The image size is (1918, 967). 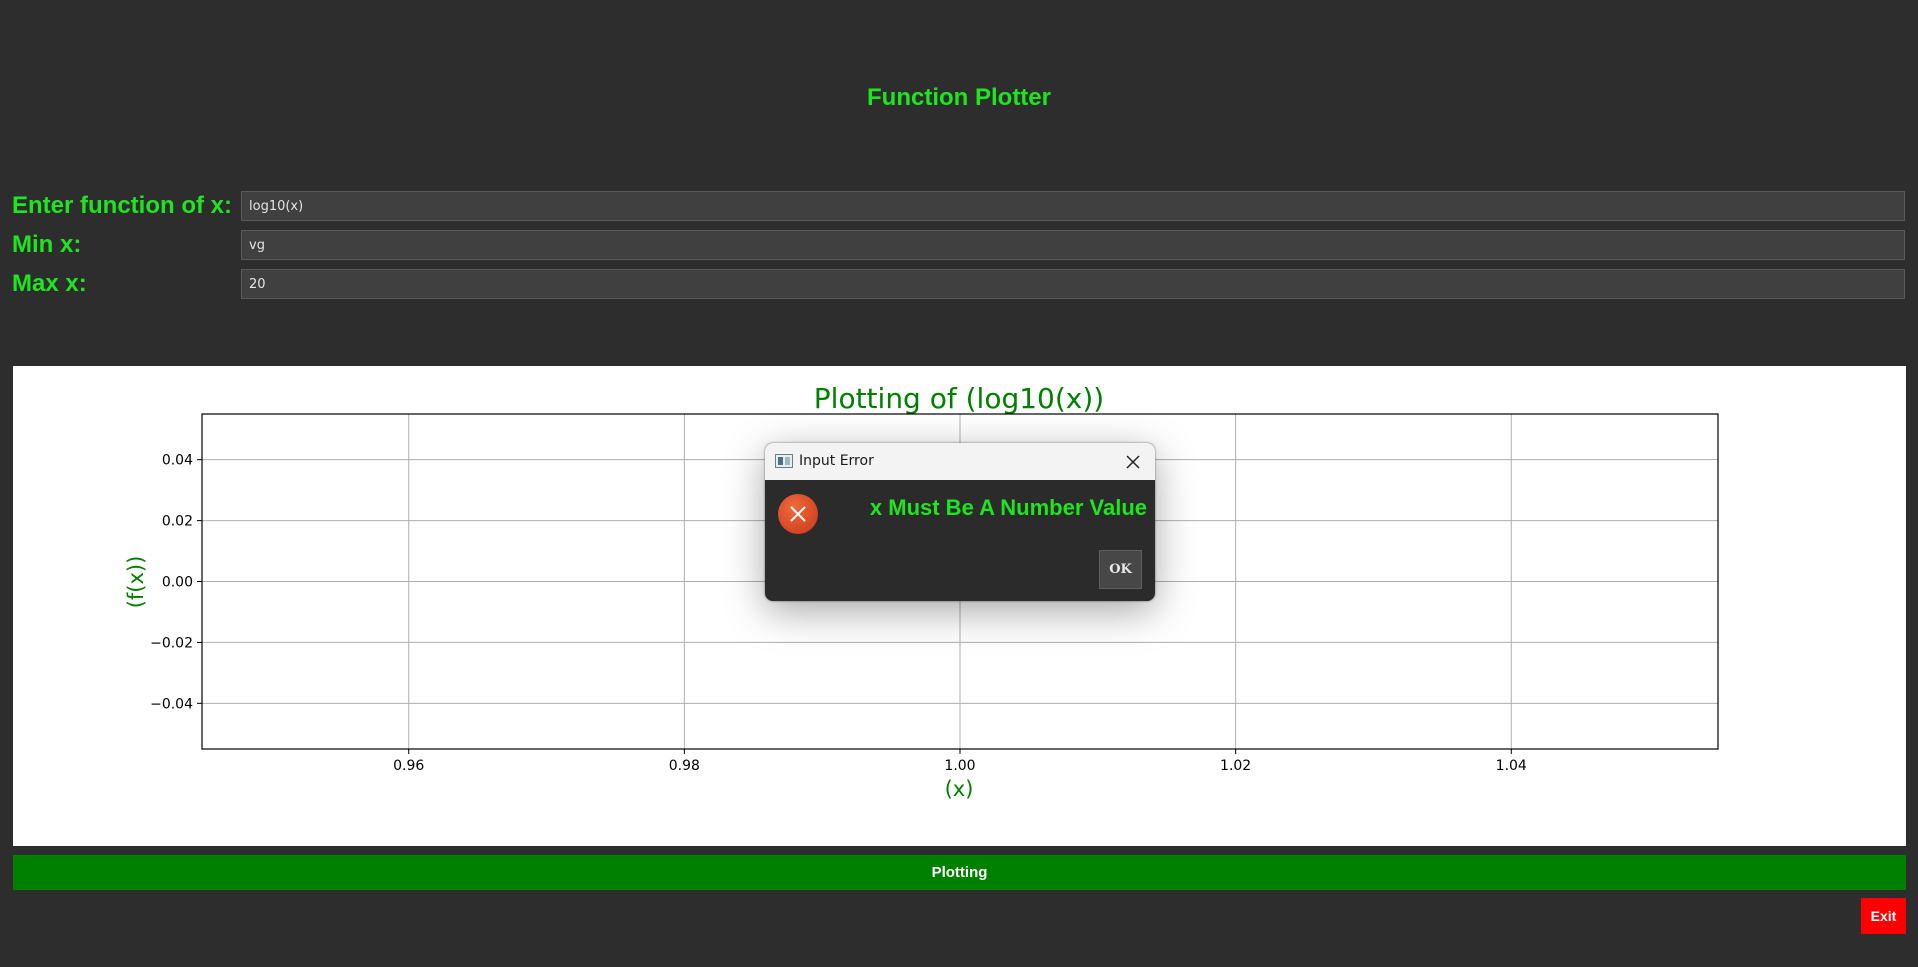 What do you see at coordinates (1073, 284) in the screenshot?
I see `max-x-input` at bounding box center [1073, 284].